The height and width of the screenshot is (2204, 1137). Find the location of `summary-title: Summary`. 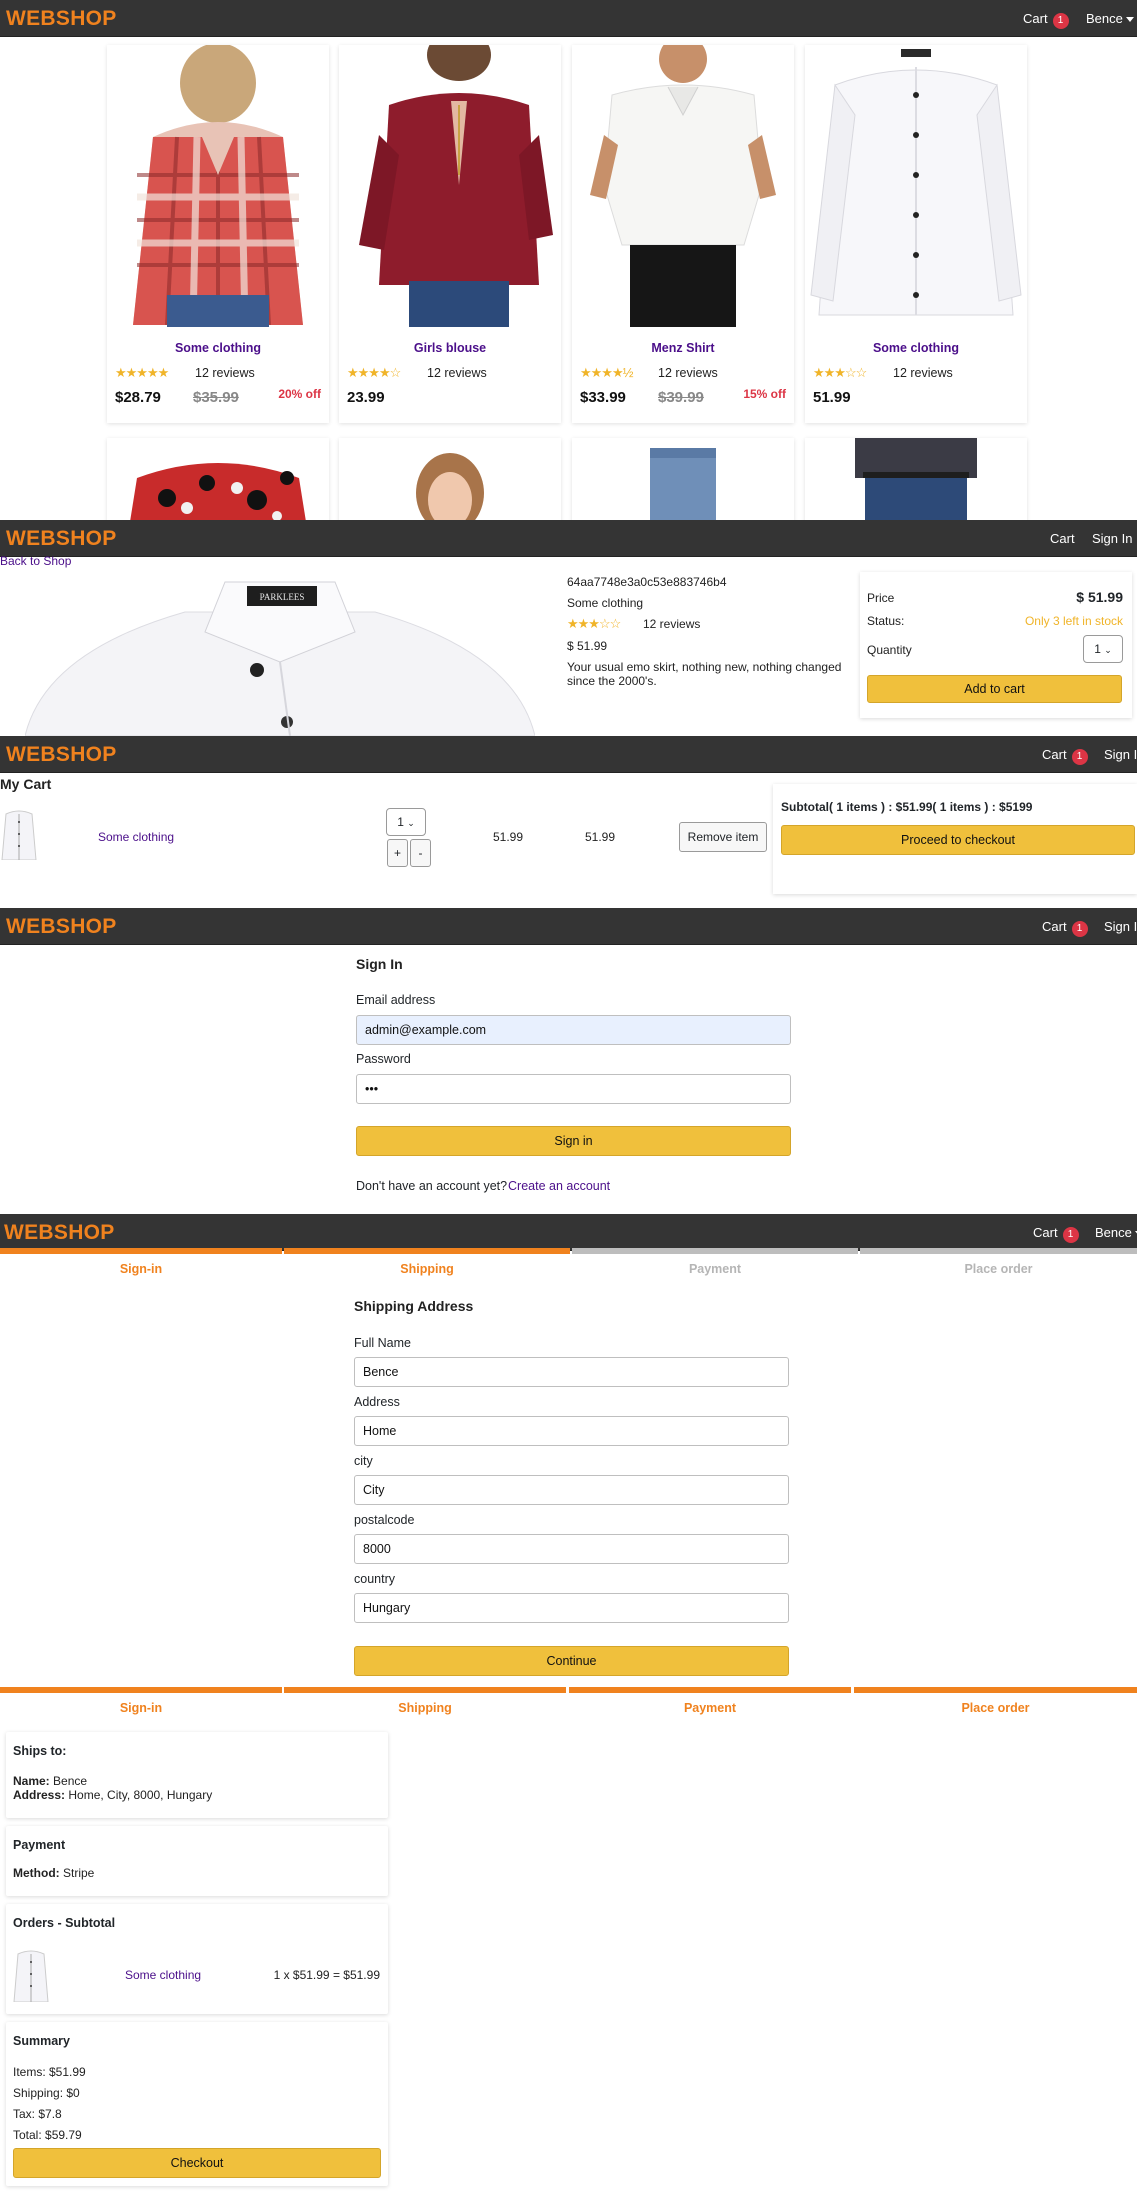

summary-title: Summary is located at coordinates (41, 2041).